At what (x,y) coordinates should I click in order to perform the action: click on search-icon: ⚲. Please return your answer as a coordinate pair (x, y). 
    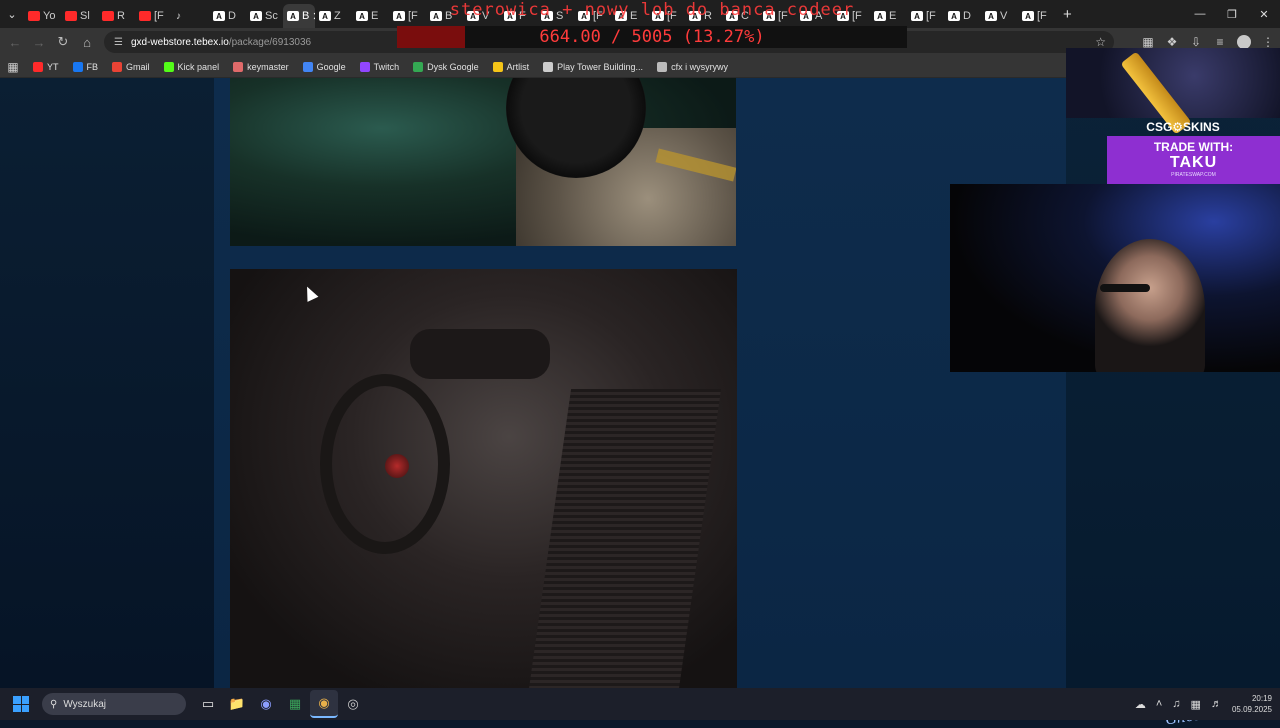
    Looking at the image, I should click on (54, 704).